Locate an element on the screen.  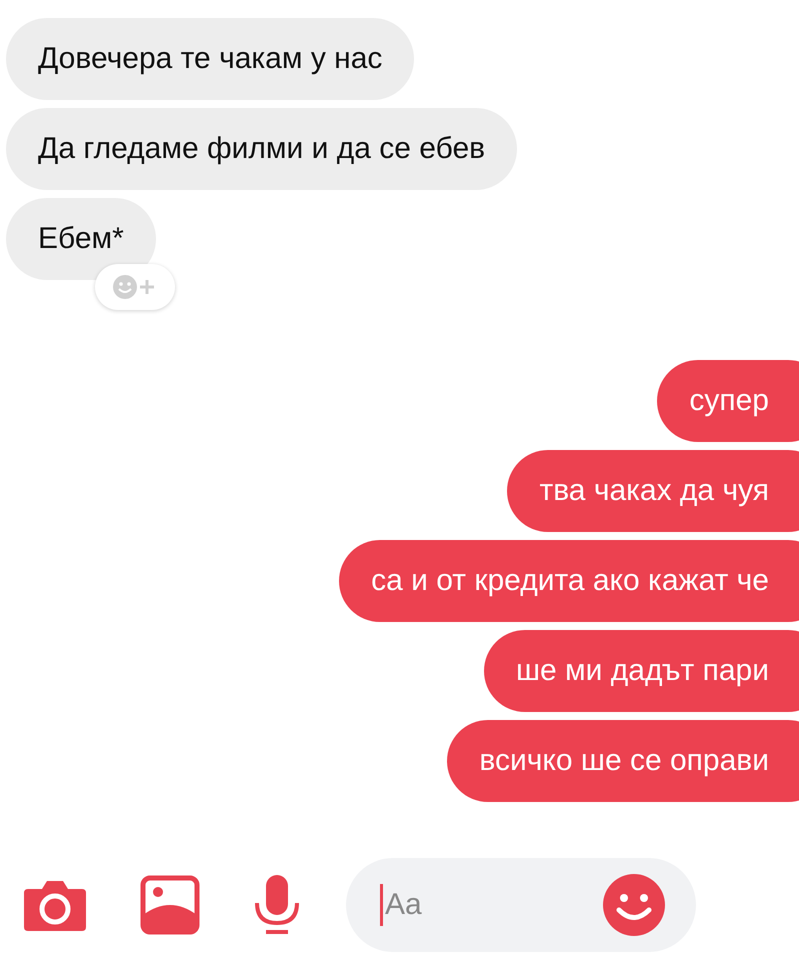
image-icon is located at coordinates (170, 905).